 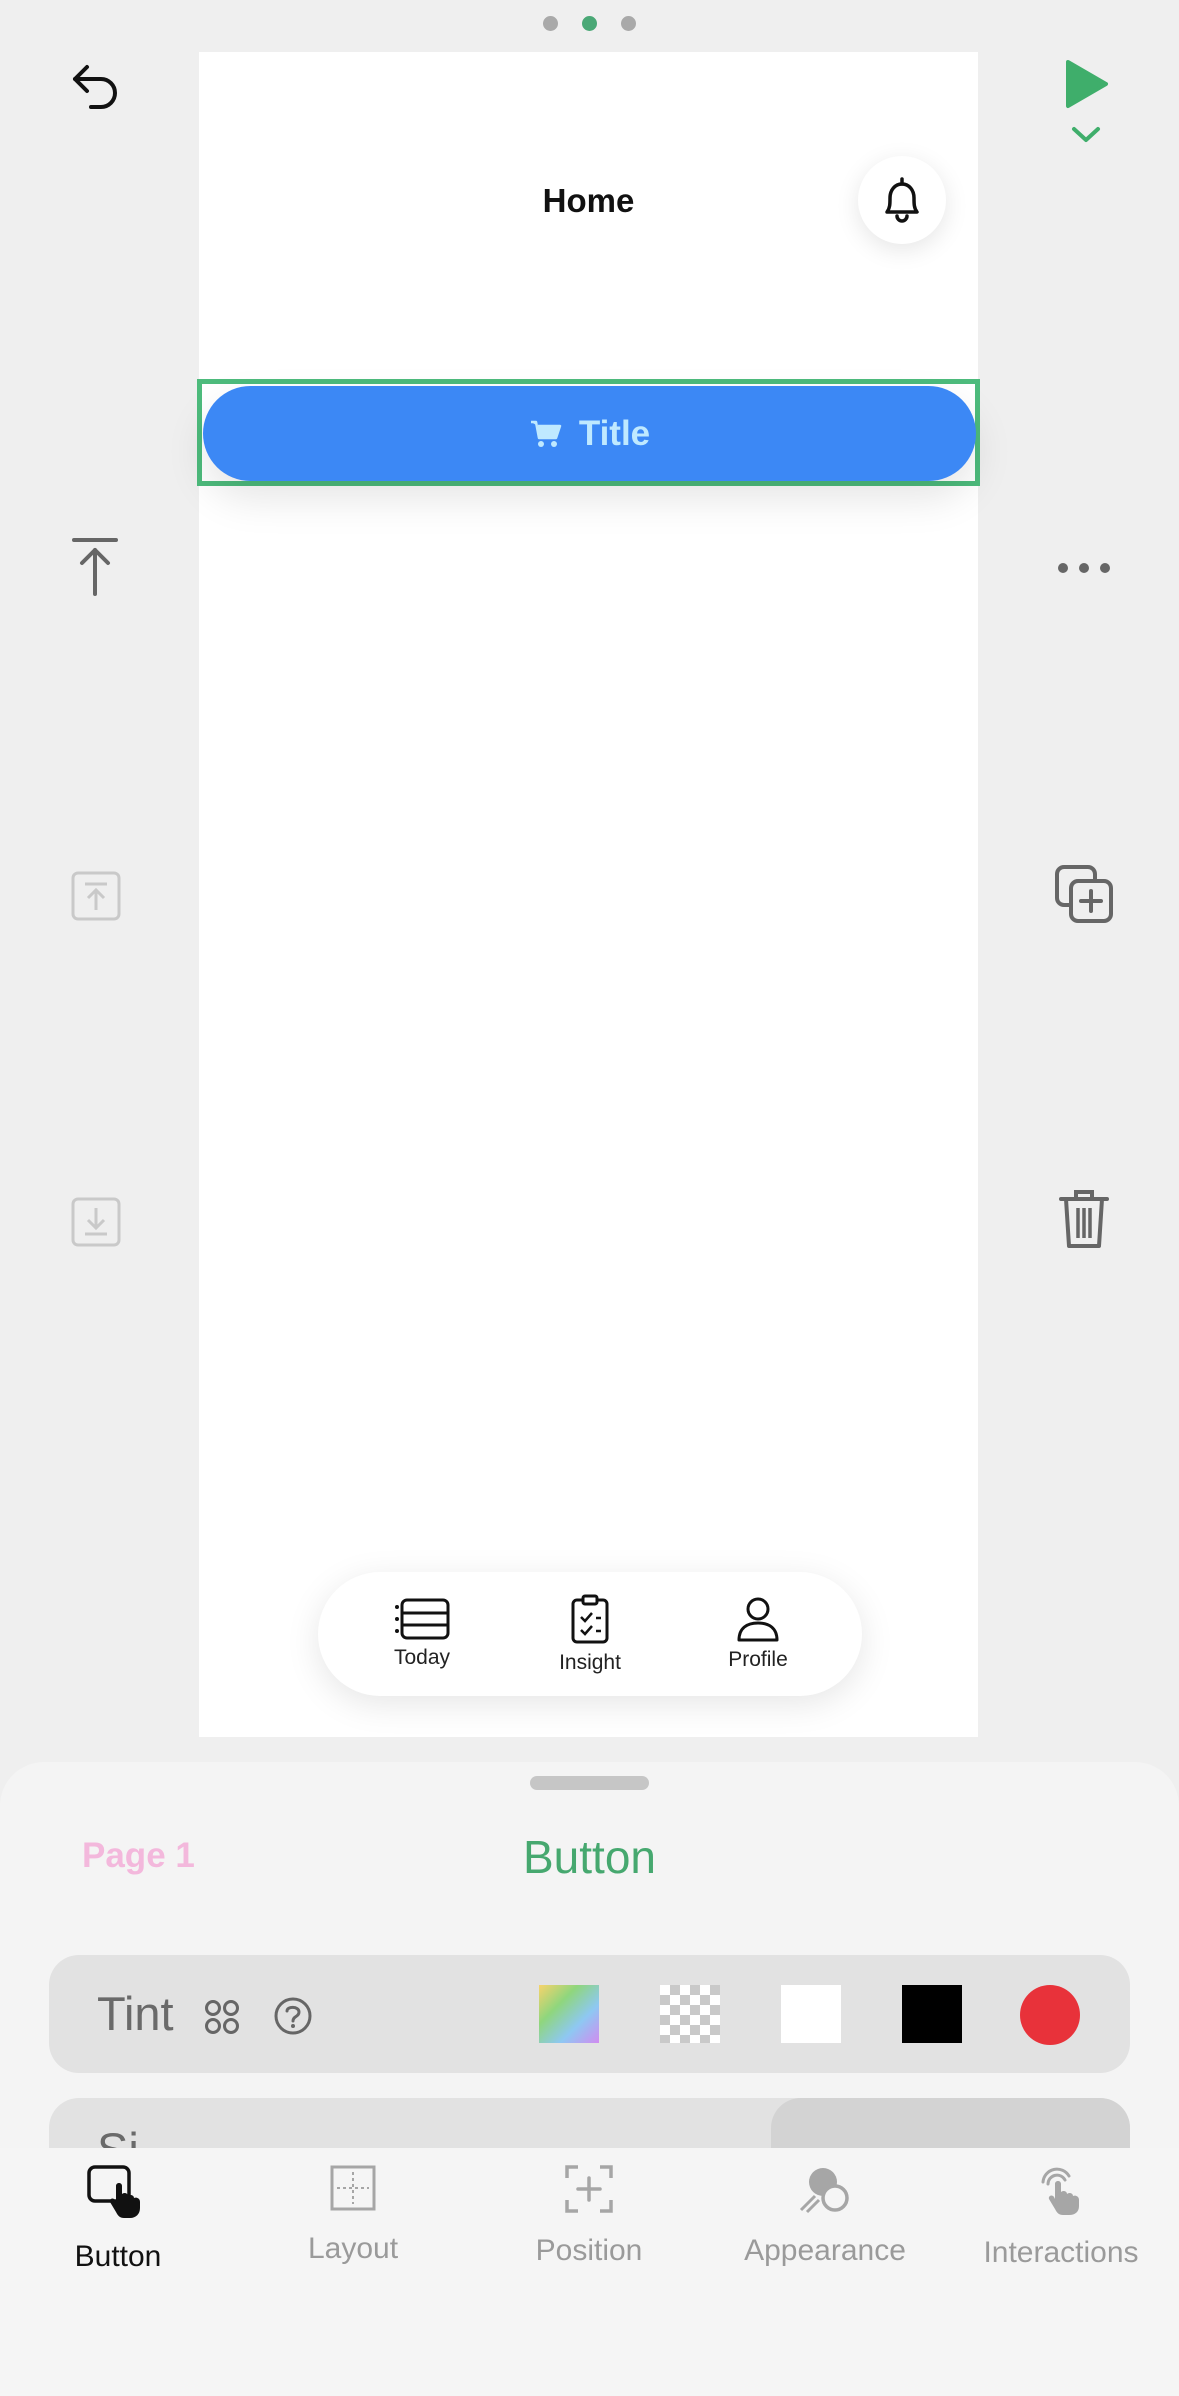 I want to click on tab-profile: Profile, so click(x=758, y=1634).